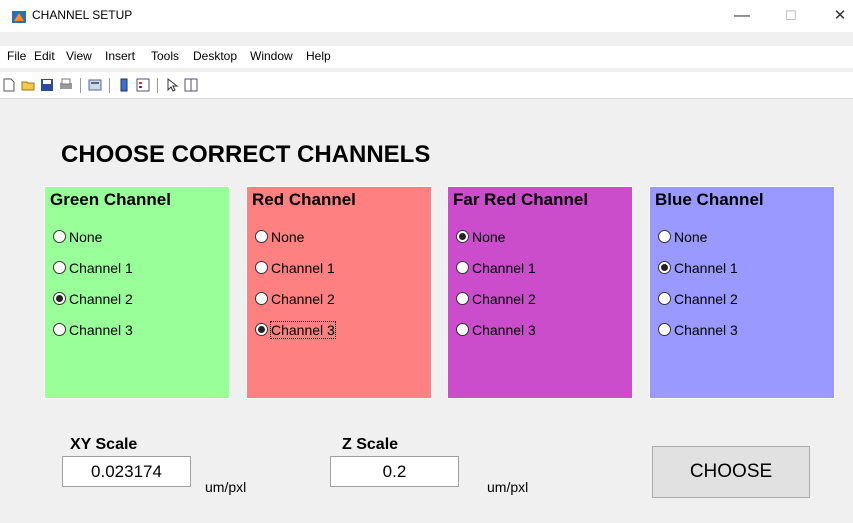 Image resolution: width=853 pixels, height=523 pixels. I want to click on panel-title: Far Red Channel, so click(521, 200).